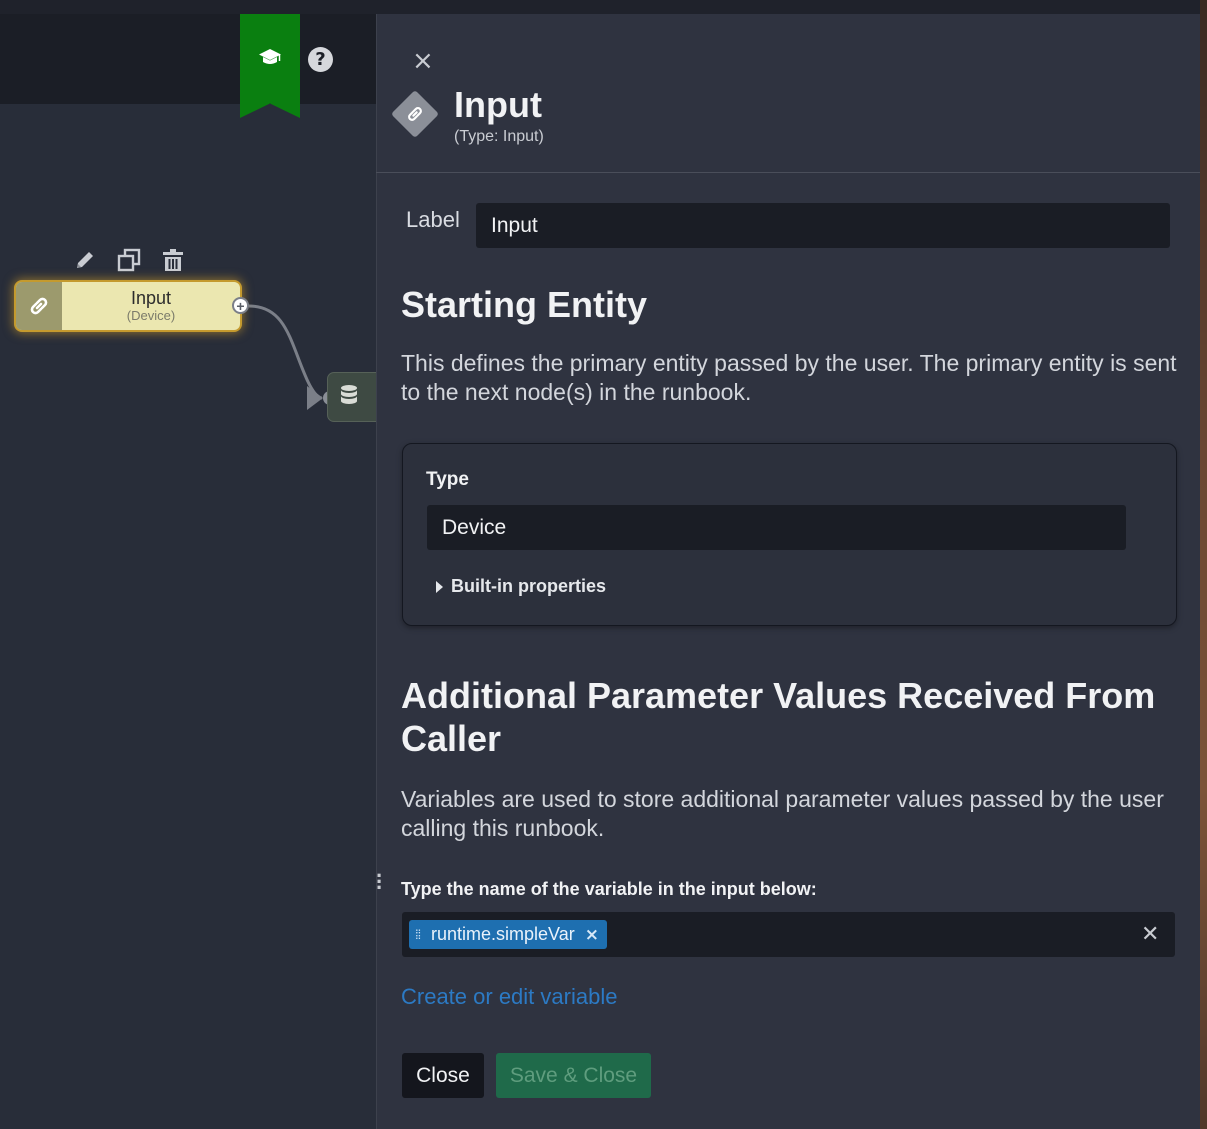 The height and width of the screenshot is (1129, 1207). Describe the element at coordinates (439, 586) in the screenshot. I see `caret-right-icon` at that location.